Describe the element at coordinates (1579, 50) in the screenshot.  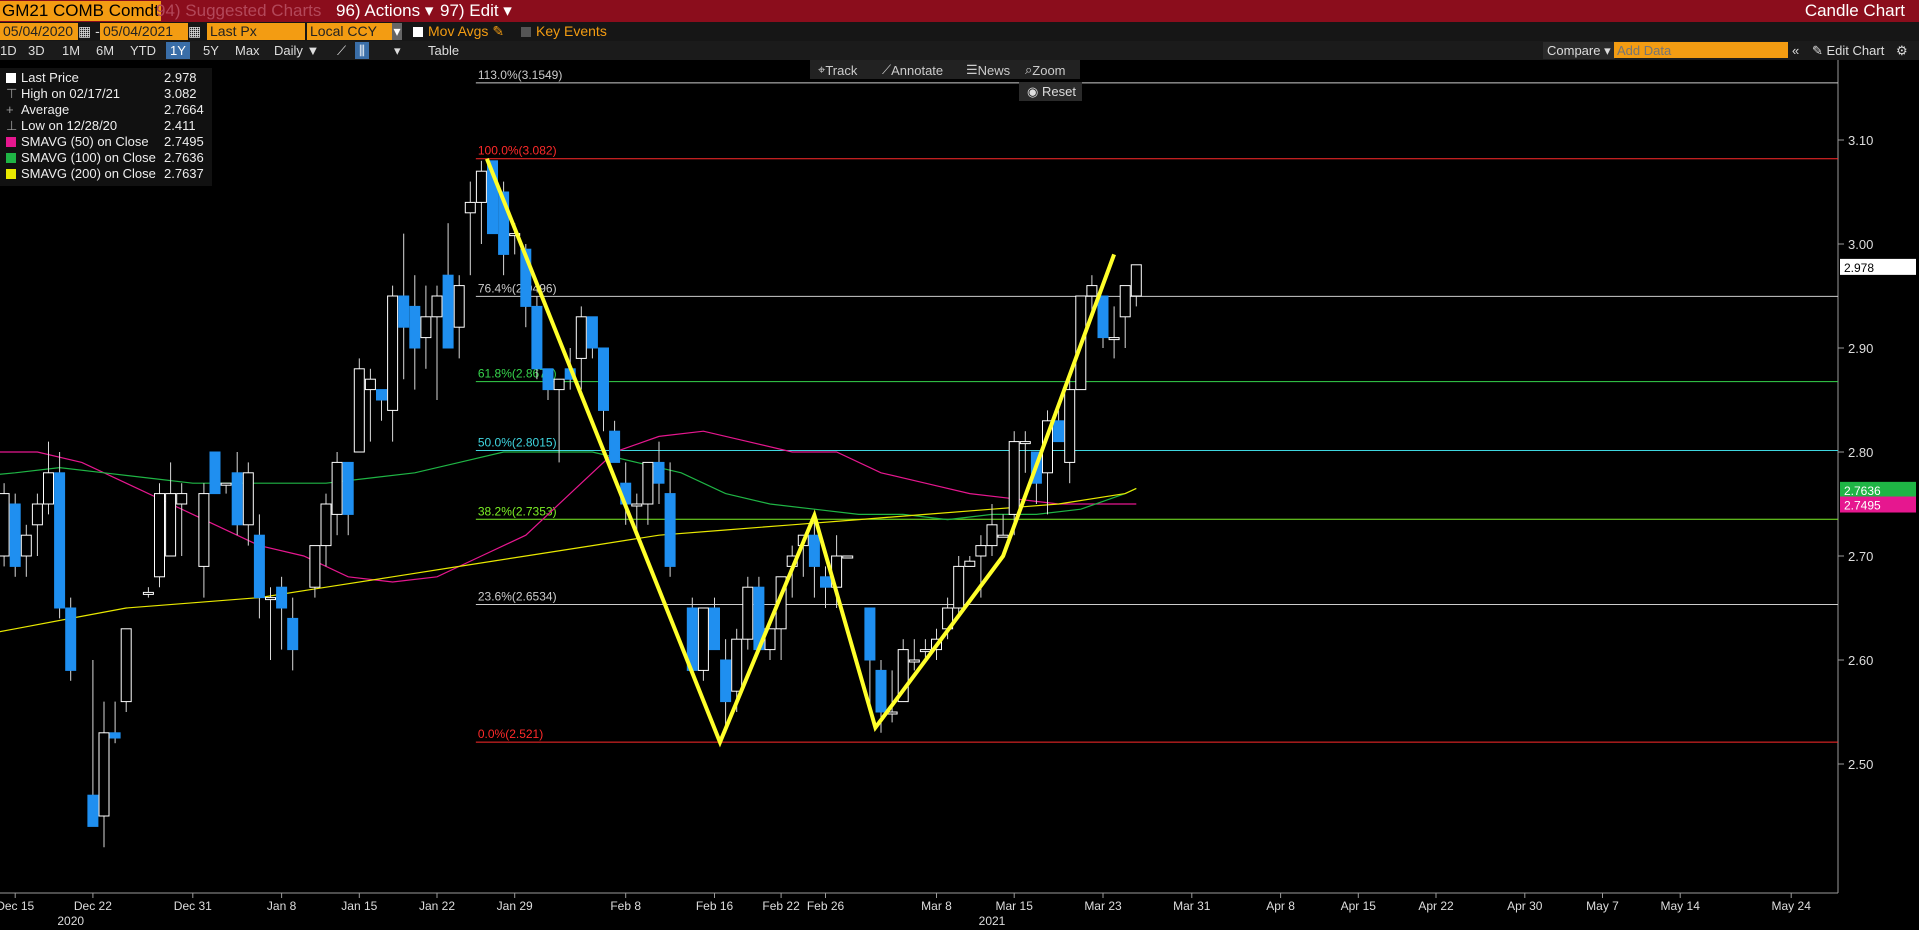
I see `compare-menu: Compare ▾` at that location.